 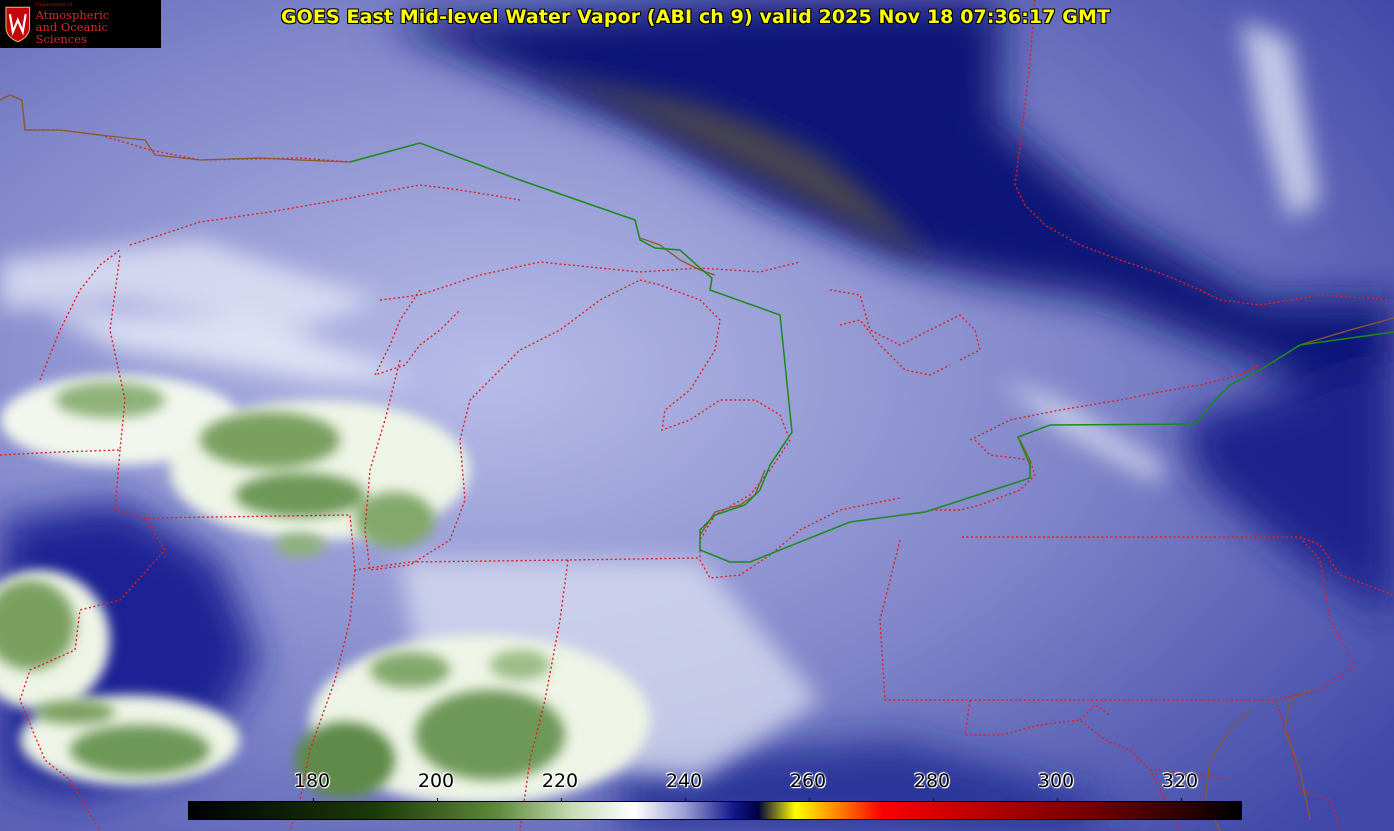 What do you see at coordinates (71, 32) in the screenshot?
I see `logo-line2: and Oceanic Sciences` at bounding box center [71, 32].